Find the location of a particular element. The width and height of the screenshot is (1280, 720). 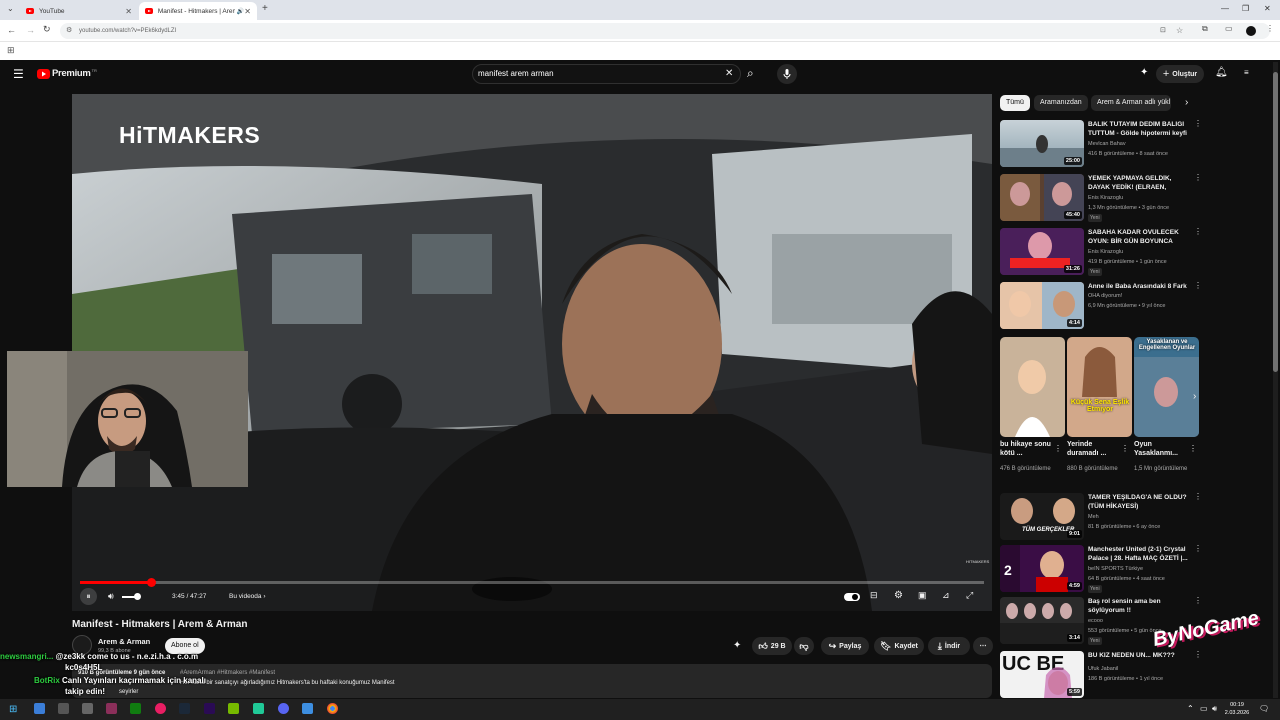

save-button: 🔖︎ Kaydet is located at coordinates (899, 646).